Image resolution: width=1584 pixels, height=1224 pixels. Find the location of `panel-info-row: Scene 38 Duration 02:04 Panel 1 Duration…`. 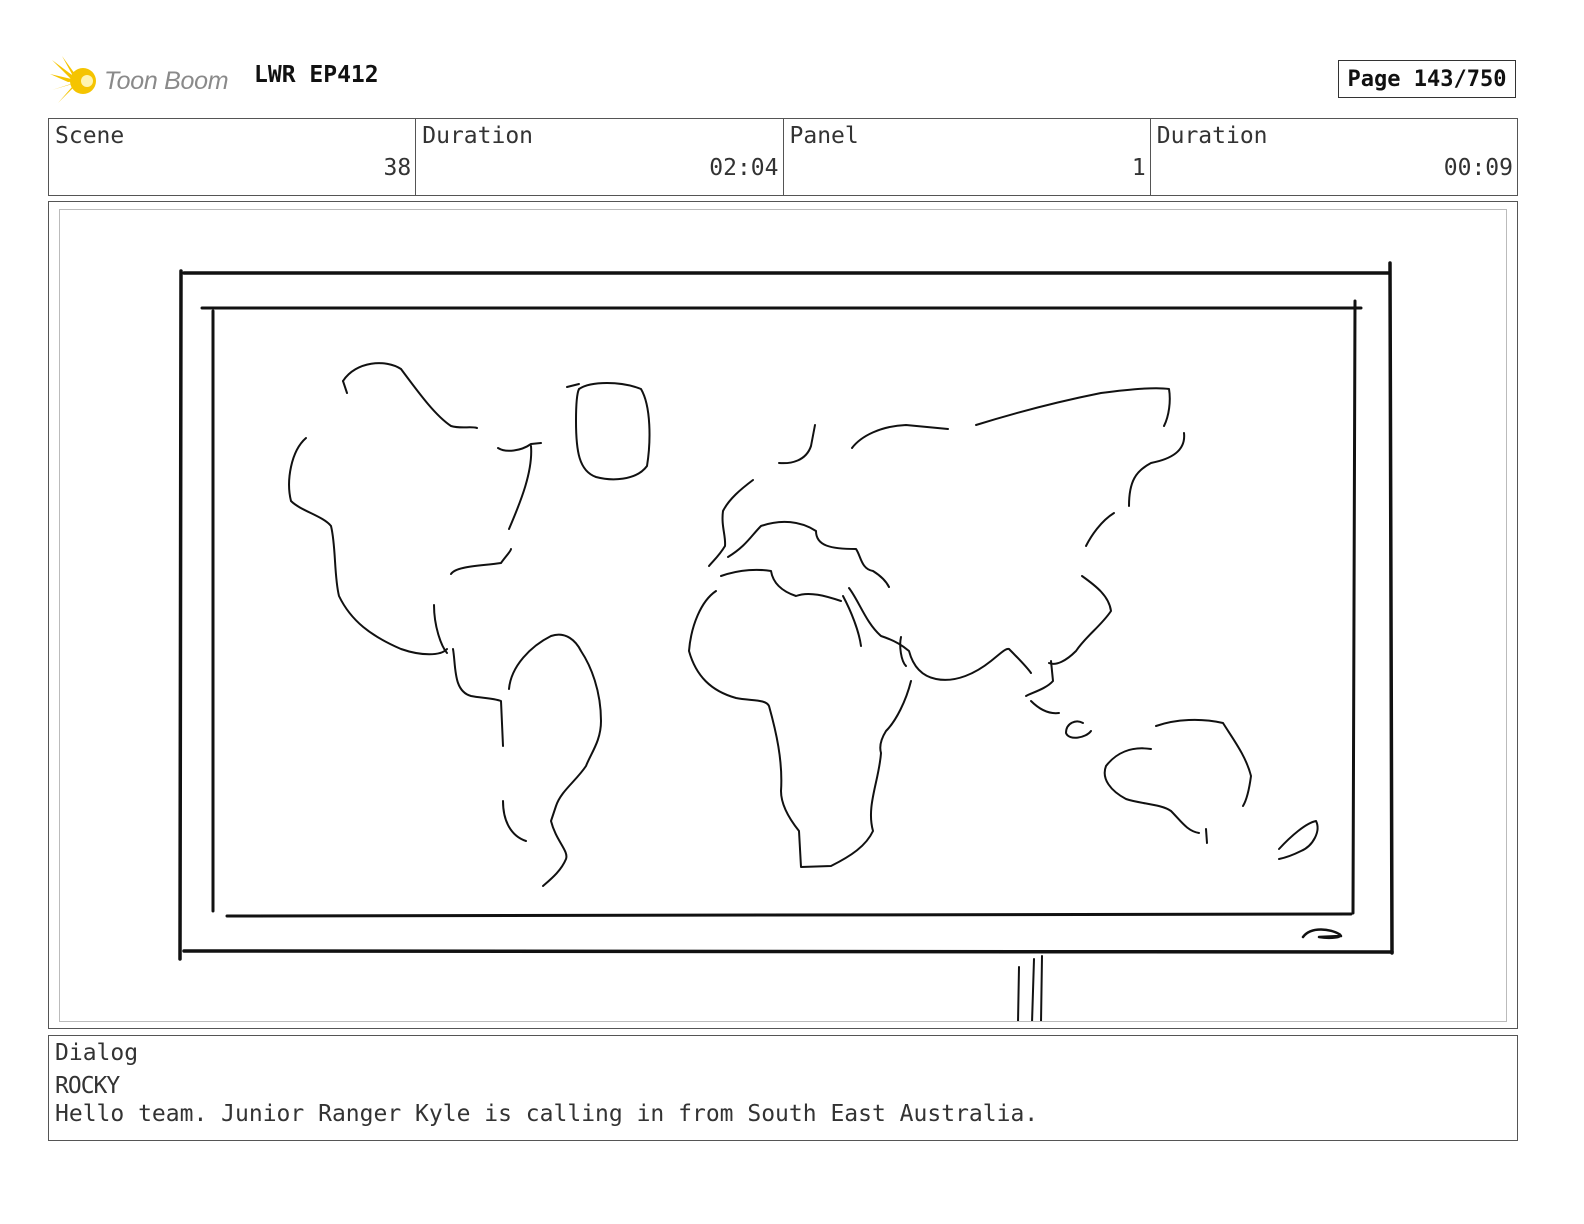

panel-info-row: Scene 38 Duration 02:04 Panel 1 Duration… is located at coordinates (783, 157).